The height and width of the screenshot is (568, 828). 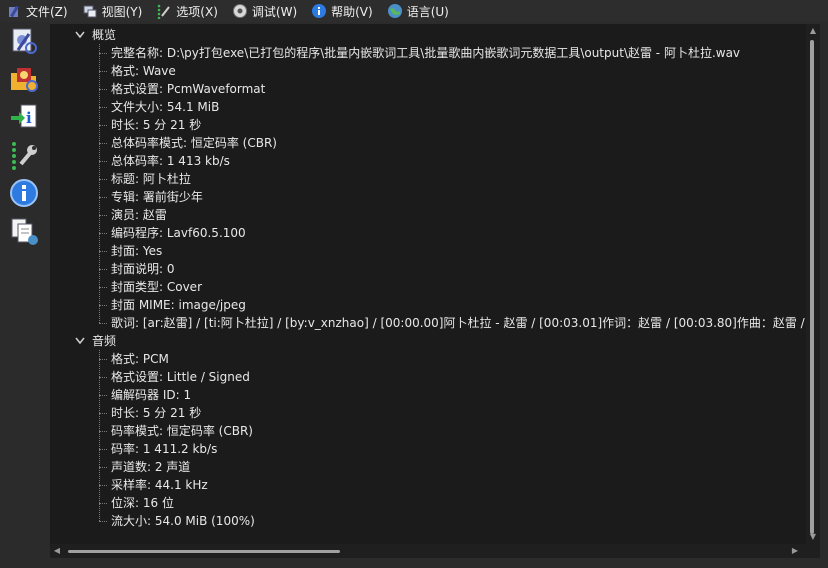 I want to click on tree-item-audio: 编解码器 ID: 1, so click(x=151, y=395).